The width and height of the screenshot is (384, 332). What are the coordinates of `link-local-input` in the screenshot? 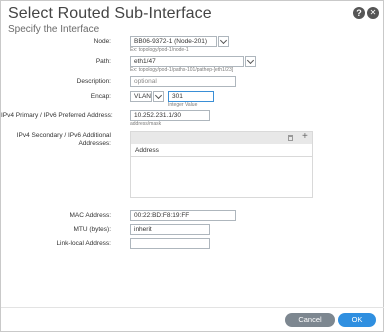 It's located at (170, 243).